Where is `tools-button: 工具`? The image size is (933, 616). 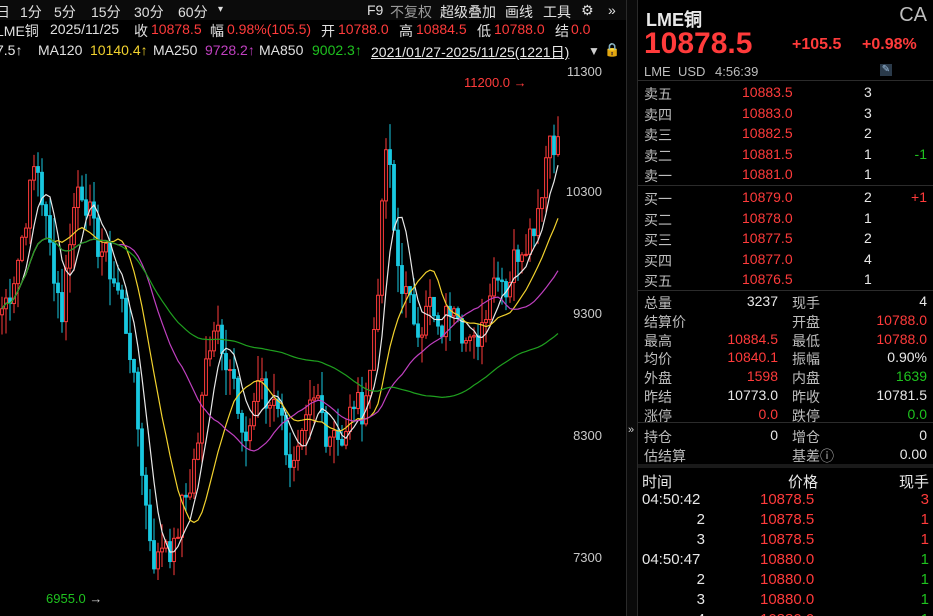 tools-button: 工具 is located at coordinates (557, 12).